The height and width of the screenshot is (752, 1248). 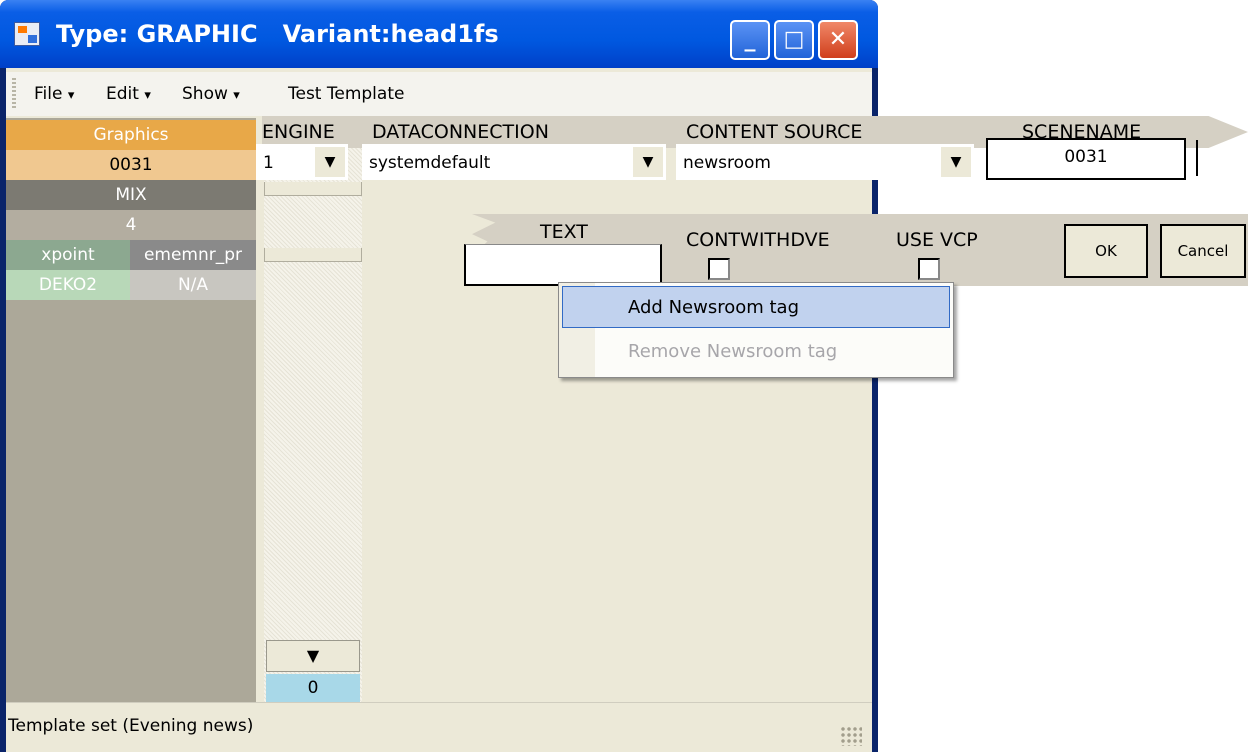 What do you see at coordinates (714, 307) in the screenshot?
I see `menu-item-add-newsroom-tag-label: Add Newsroom tag` at bounding box center [714, 307].